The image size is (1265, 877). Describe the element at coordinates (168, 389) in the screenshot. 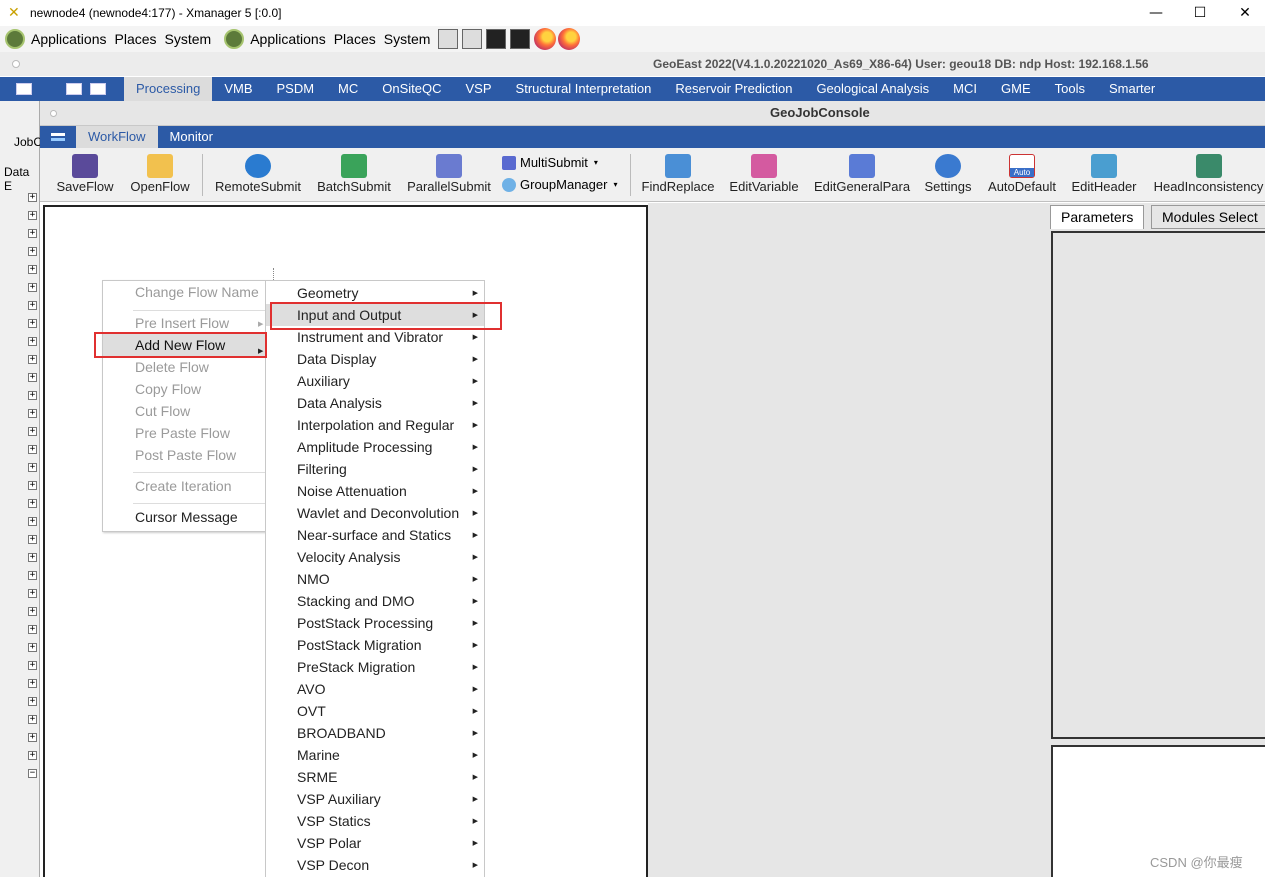

I see `menu-copy-flow: Copy Flow` at that location.